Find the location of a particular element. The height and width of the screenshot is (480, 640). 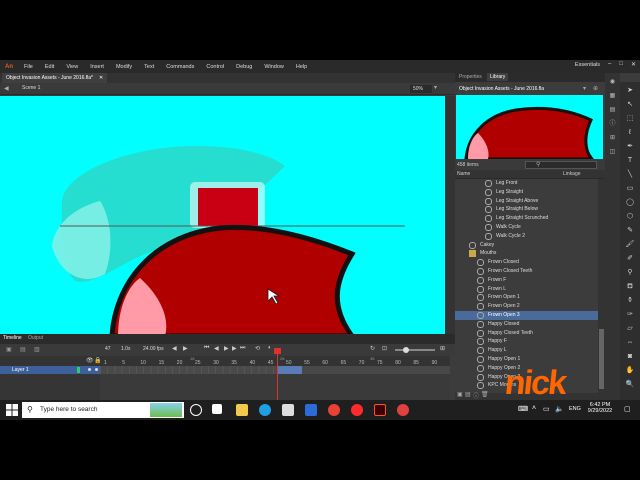

ink-bottle-icon: ⚱ is located at coordinates (630, 301).